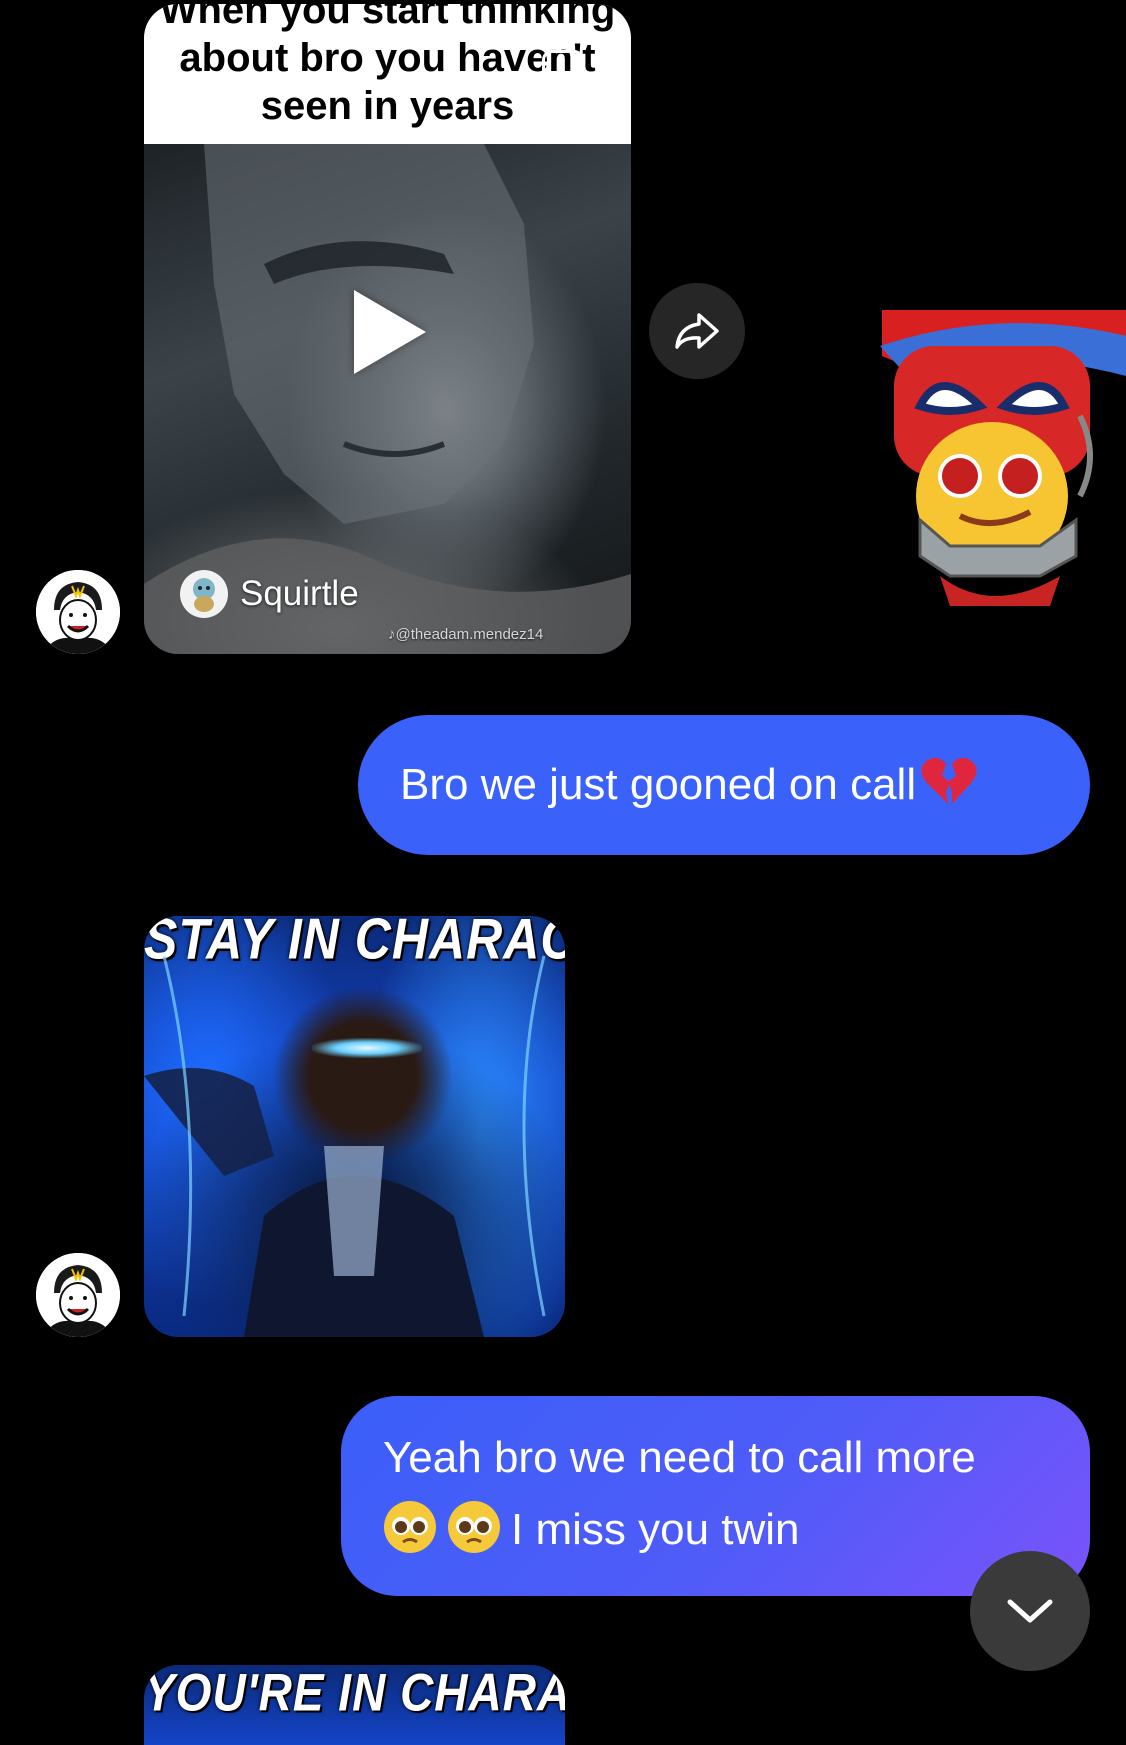 The image size is (1126, 1745). What do you see at coordinates (655, 1529) in the screenshot?
I see `message-text-line2: I miss you twin` at bounding box center [655, 1529].